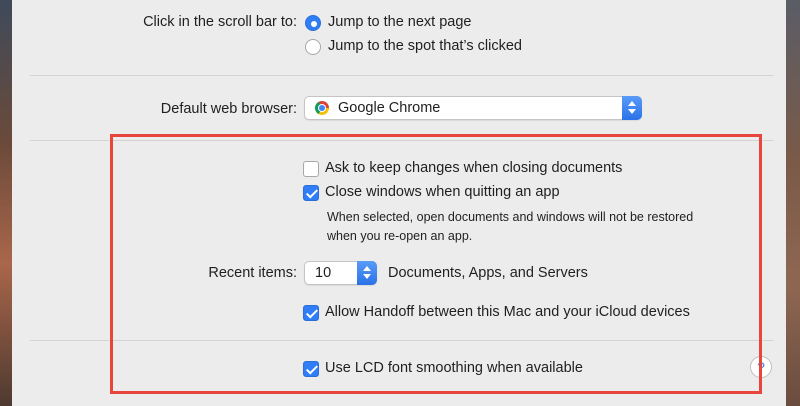 This screenshot has width=800, height=406. I want to click on radio-jump-to-spot-label: Jump to the spot that’s clicked, so click(425, 46).